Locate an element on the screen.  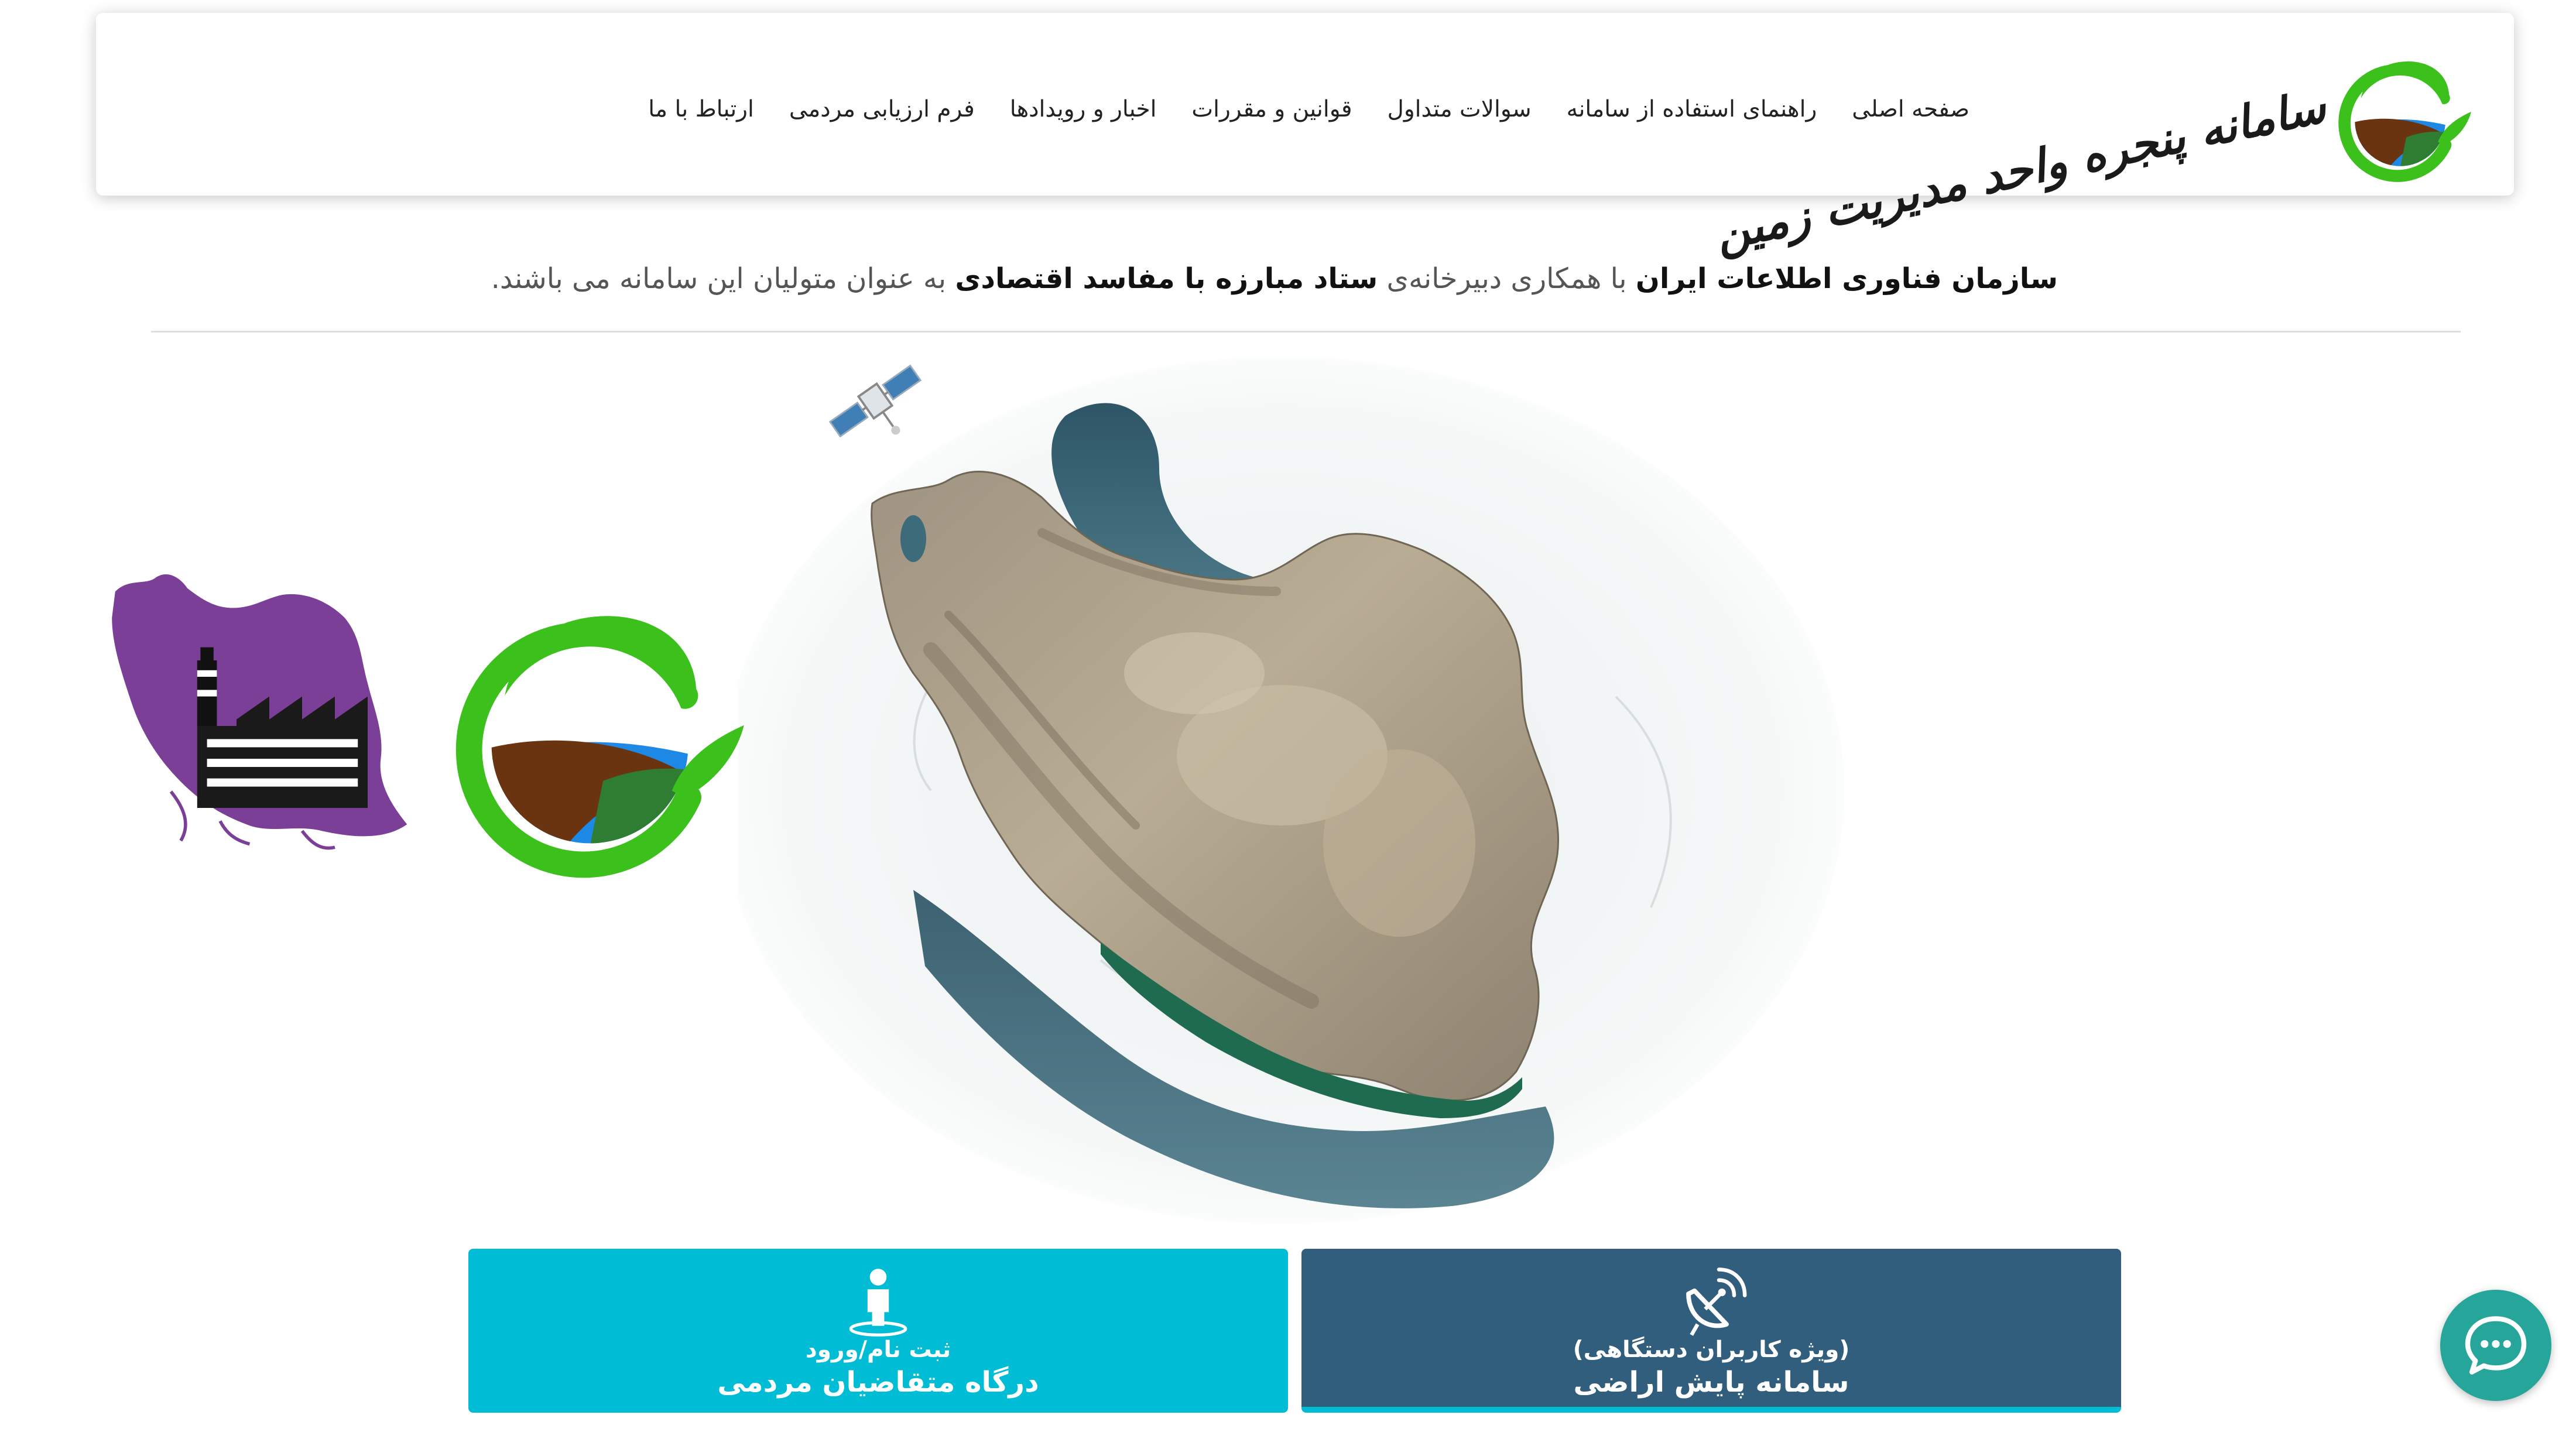
nav-faq: سوالات متداول is located at coordinates (1460, 109).